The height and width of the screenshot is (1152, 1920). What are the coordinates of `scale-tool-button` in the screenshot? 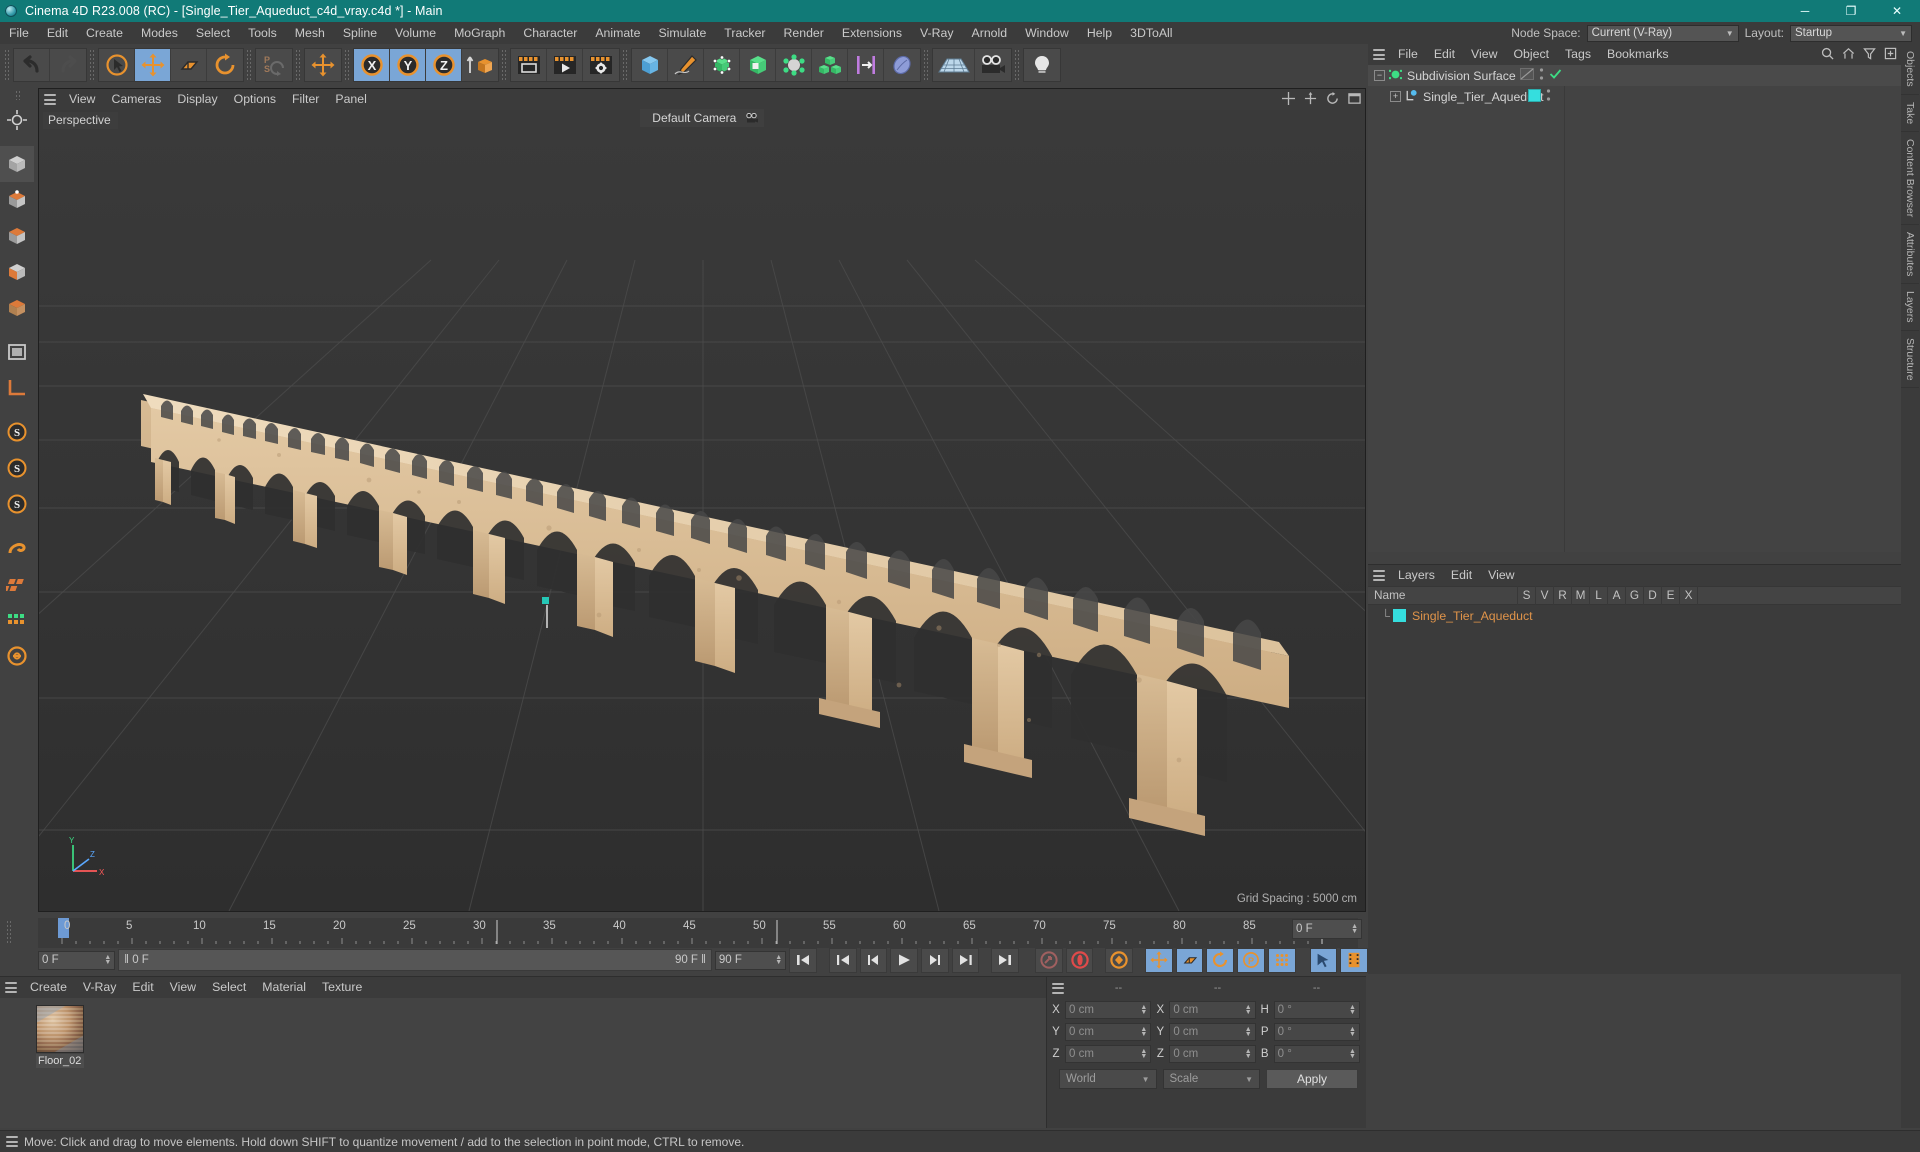 It's located at (189, 65).